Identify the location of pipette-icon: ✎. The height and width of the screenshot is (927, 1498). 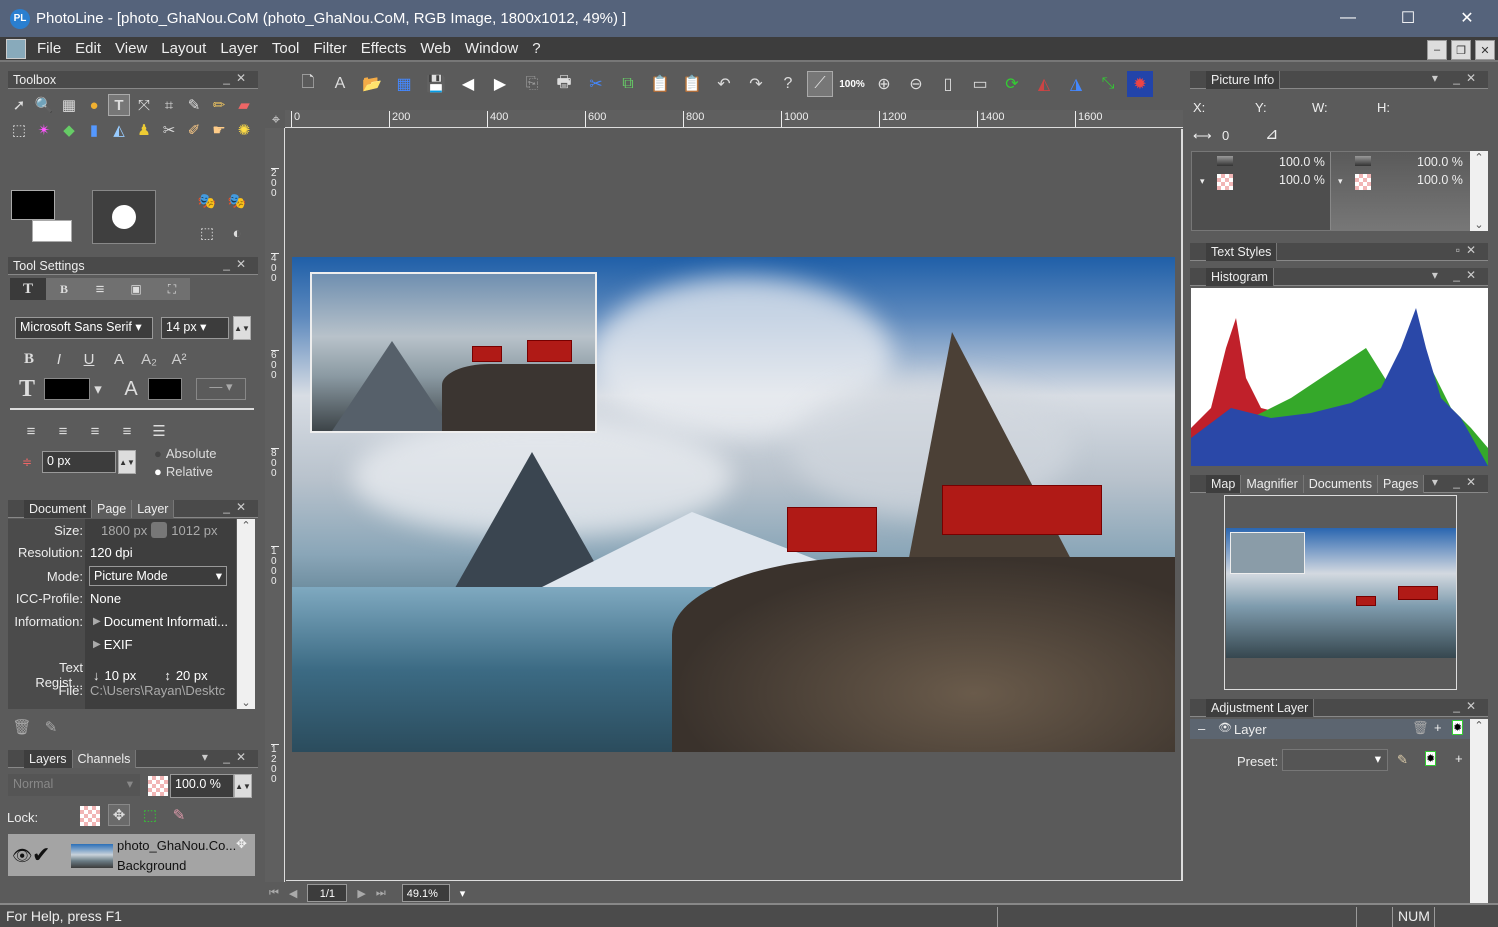
(194, 105).